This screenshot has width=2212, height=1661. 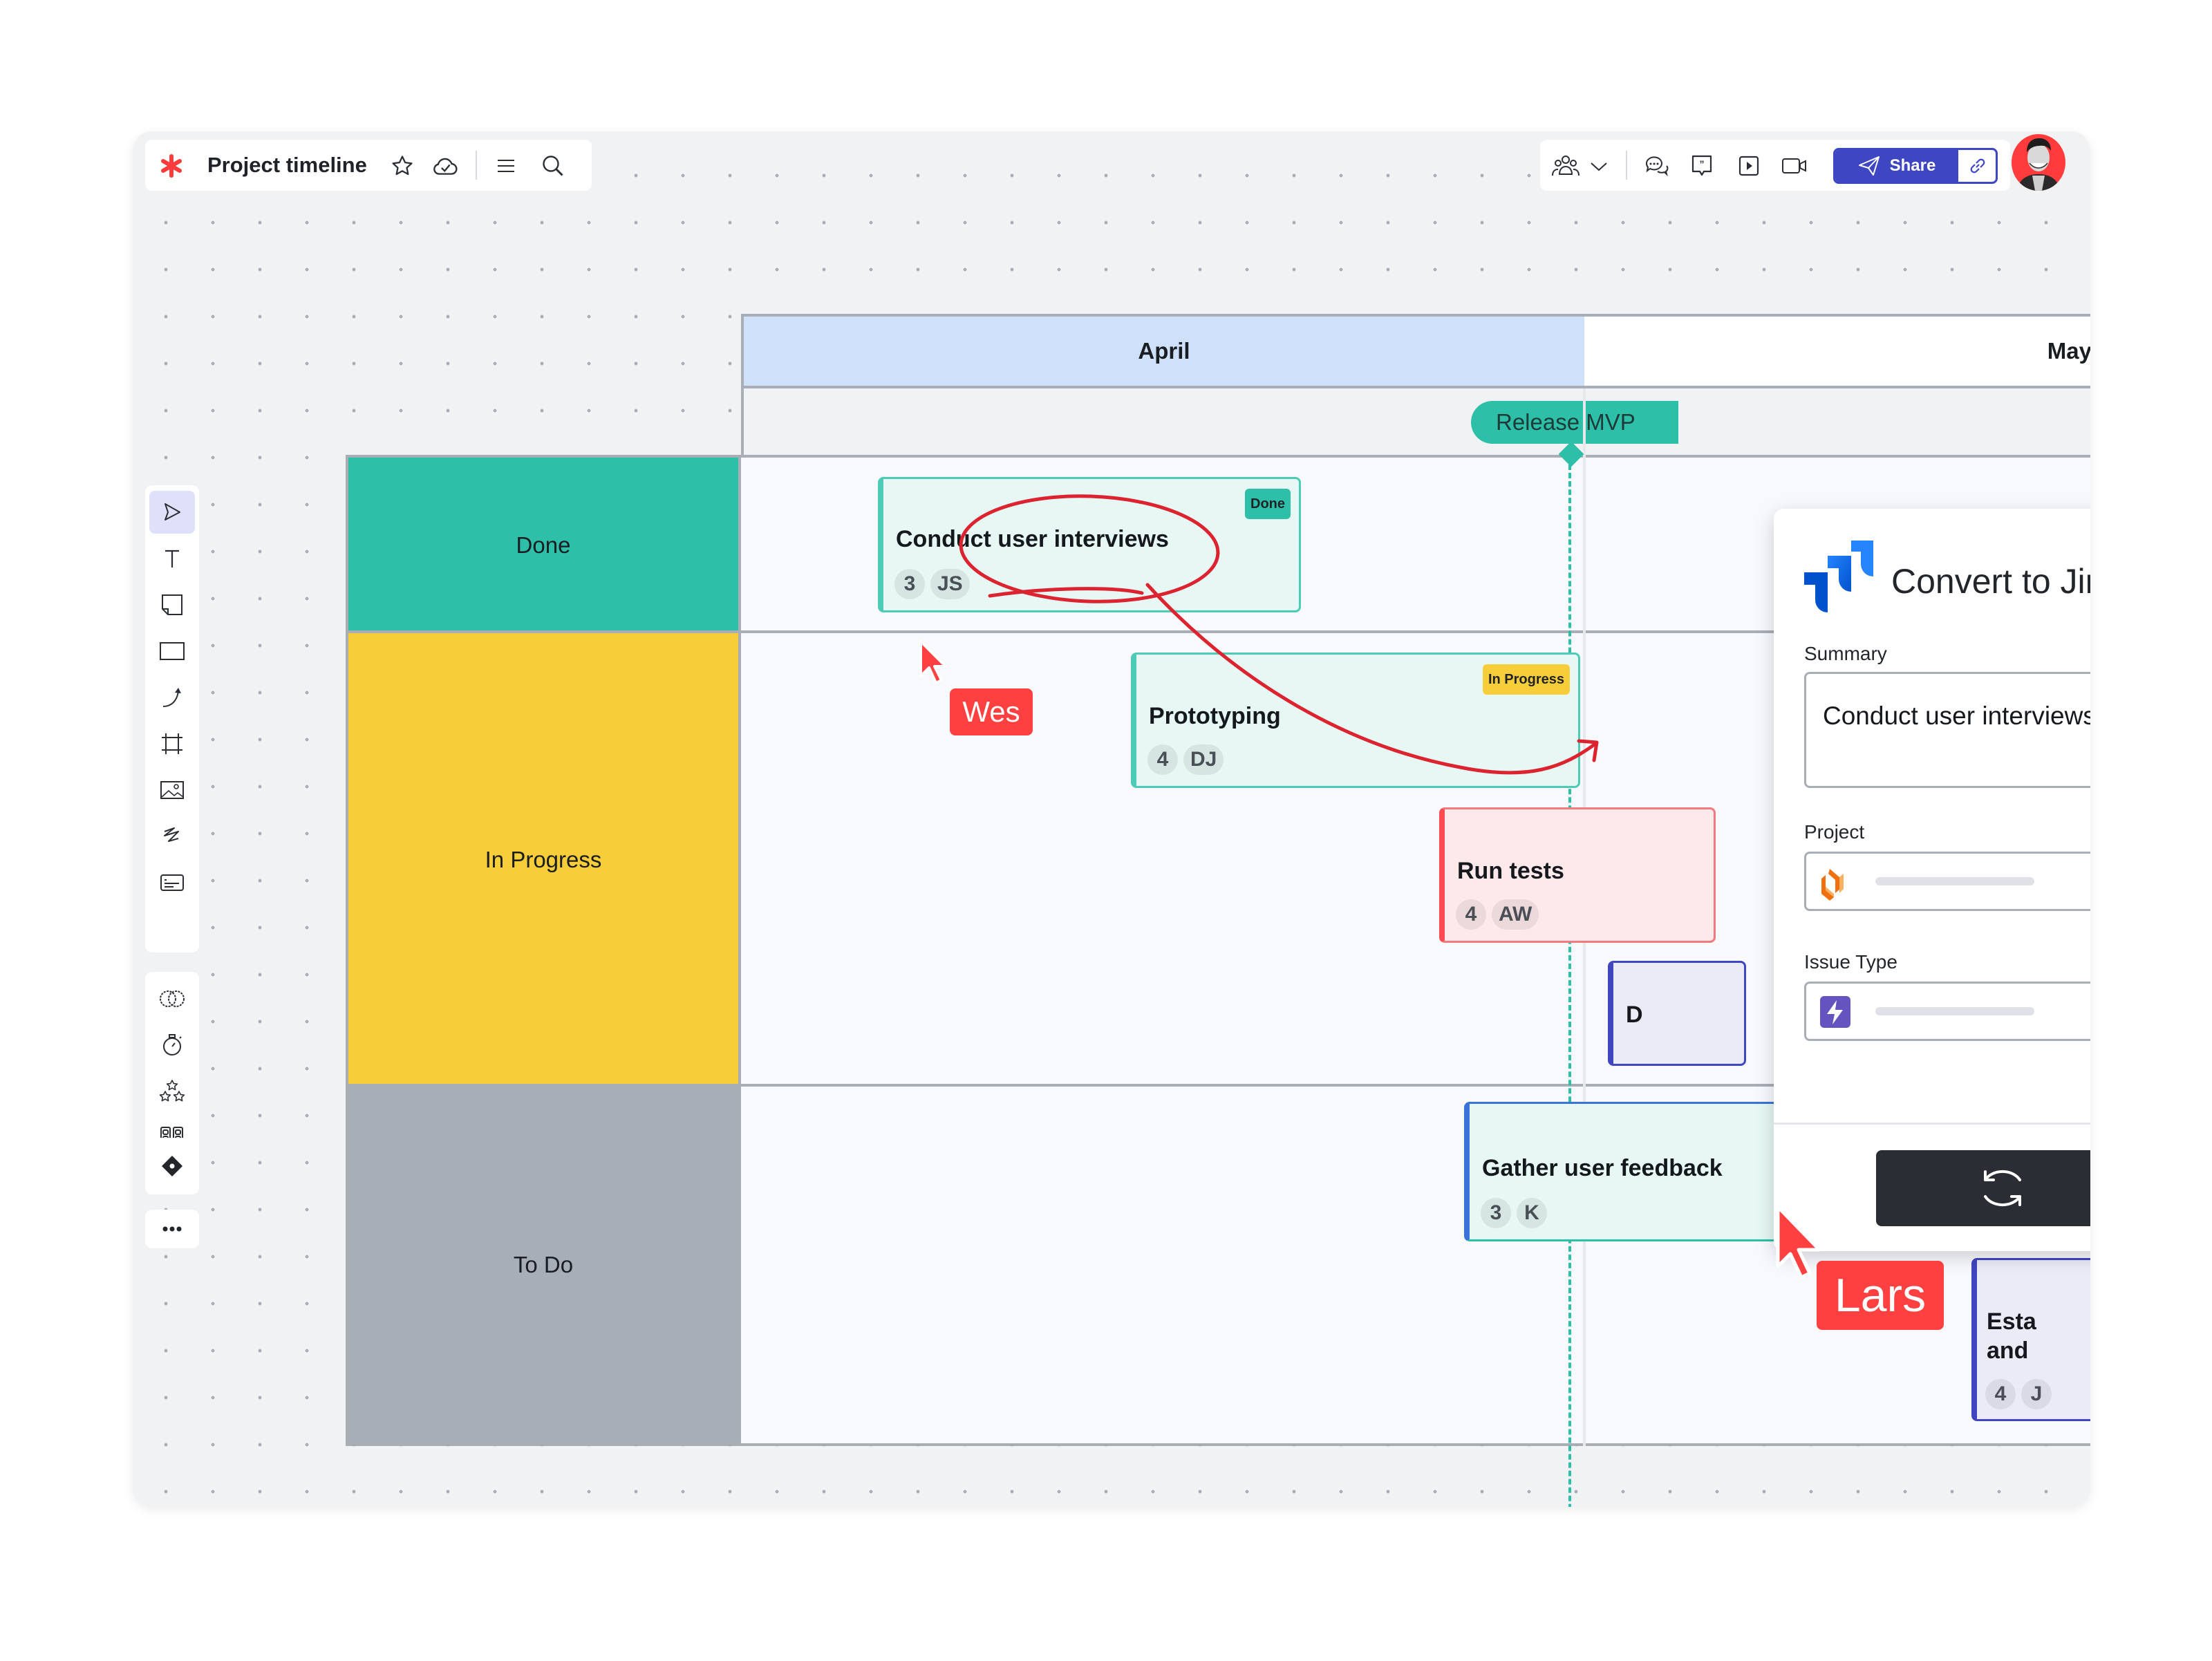 What do you see at coordinates (1983, 1188) in the screenshot?
I see `convert-button` at bounding box center [1983, 1188].